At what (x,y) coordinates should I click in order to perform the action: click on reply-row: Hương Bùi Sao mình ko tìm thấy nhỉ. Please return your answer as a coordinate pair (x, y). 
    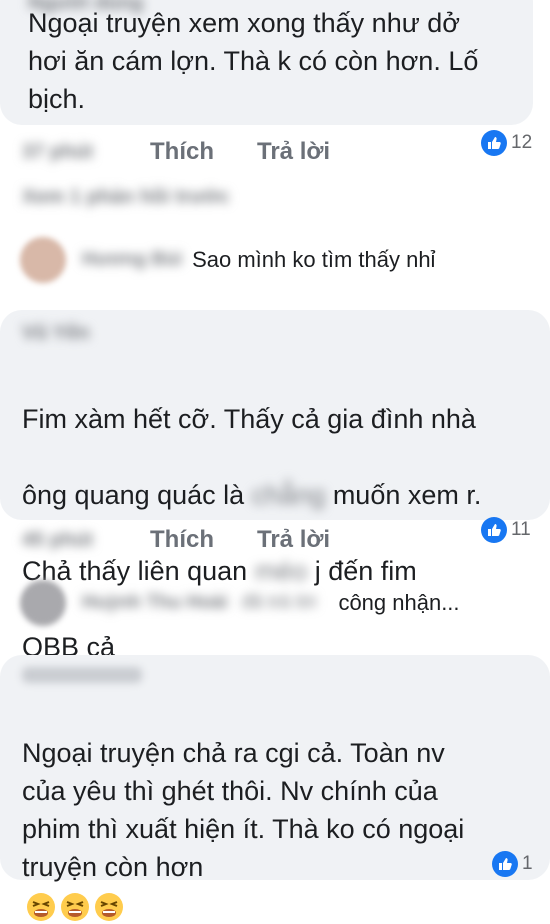
    Looking at the image, I should click on (227, 260).